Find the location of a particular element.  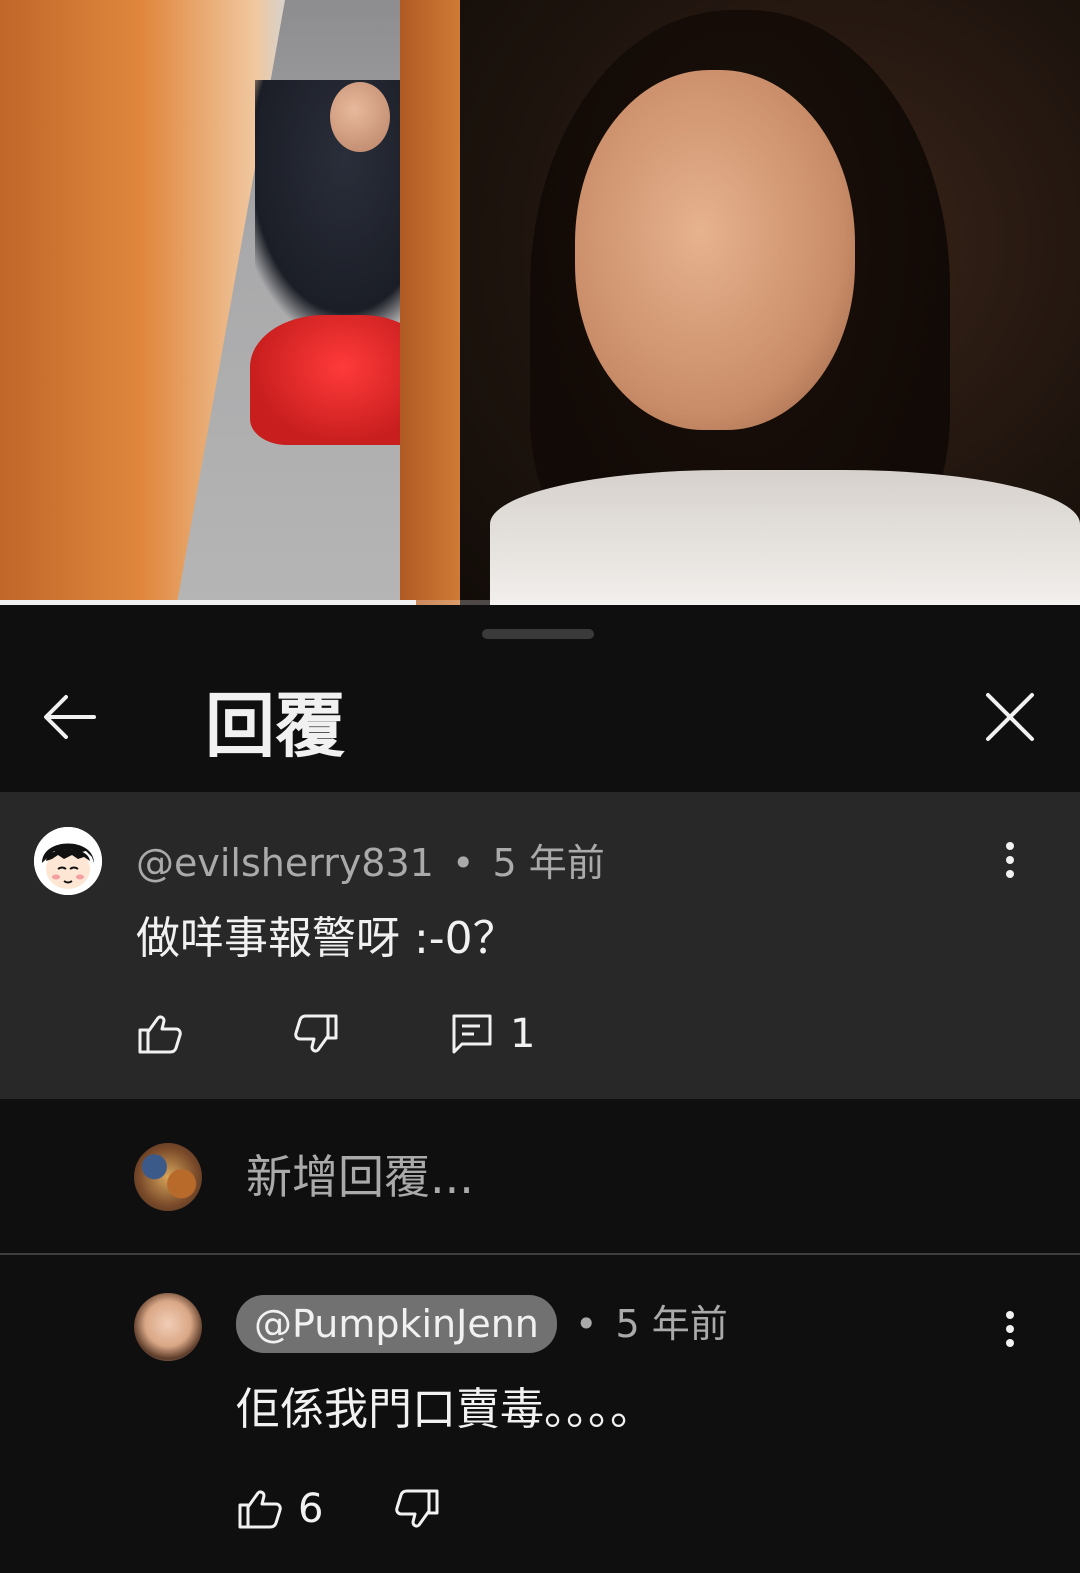

back-button is located at coordinates (70, 717).